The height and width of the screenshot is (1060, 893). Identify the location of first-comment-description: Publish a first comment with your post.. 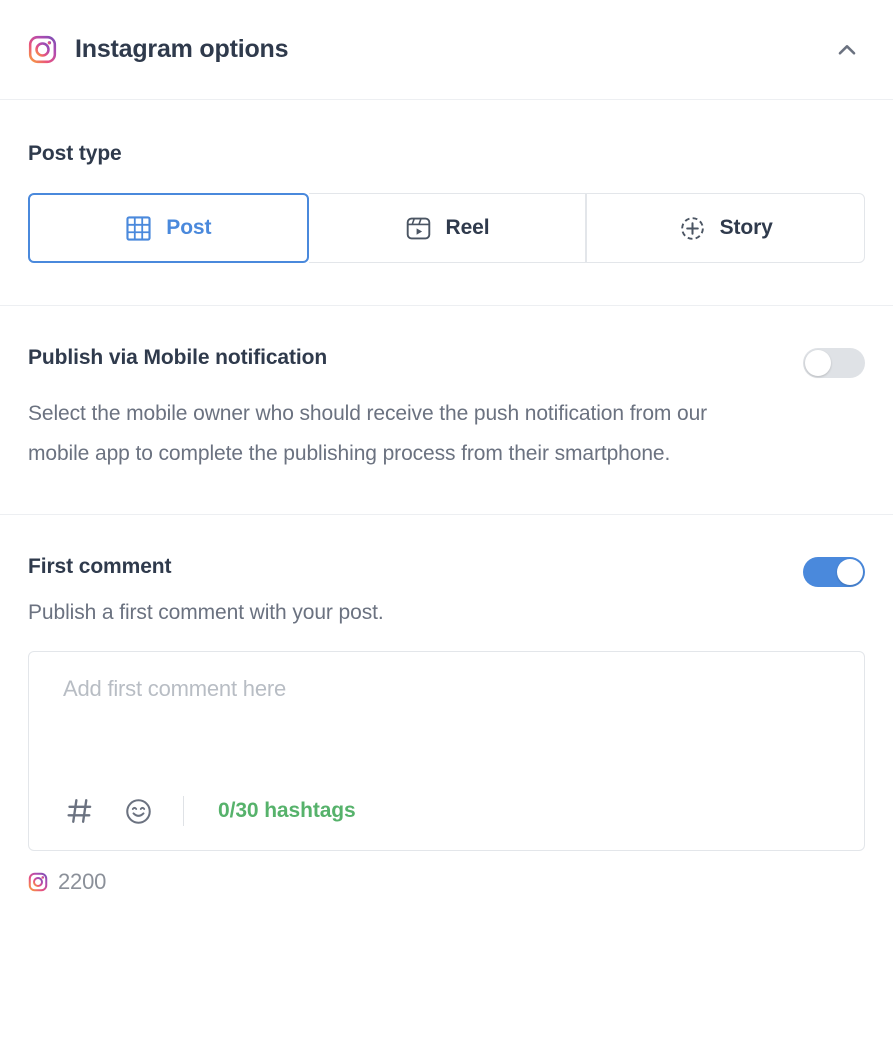
(206, 612).